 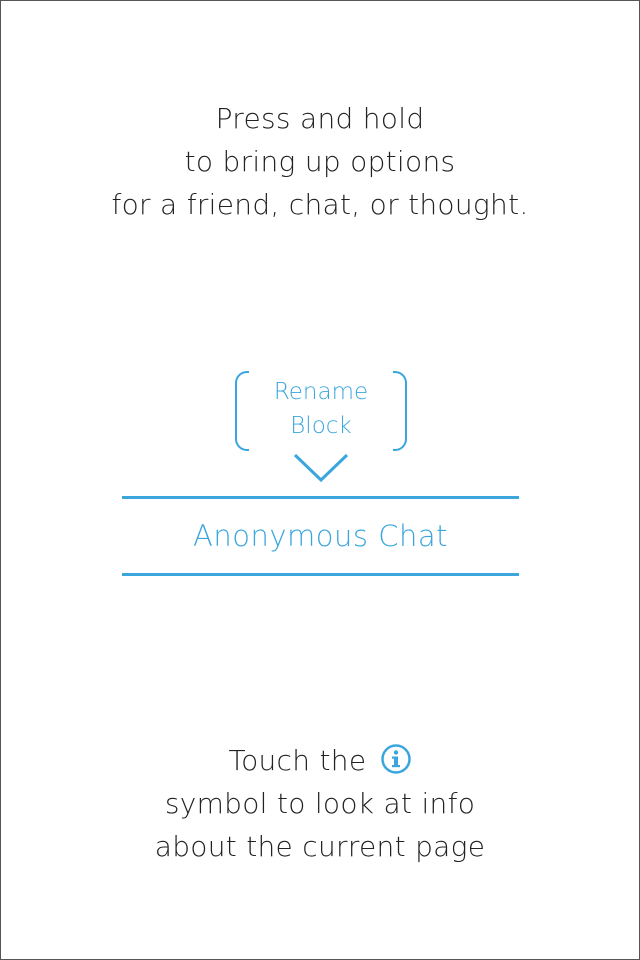 I want to click on options-popup: Rename Block, so click(x=321, y=411).